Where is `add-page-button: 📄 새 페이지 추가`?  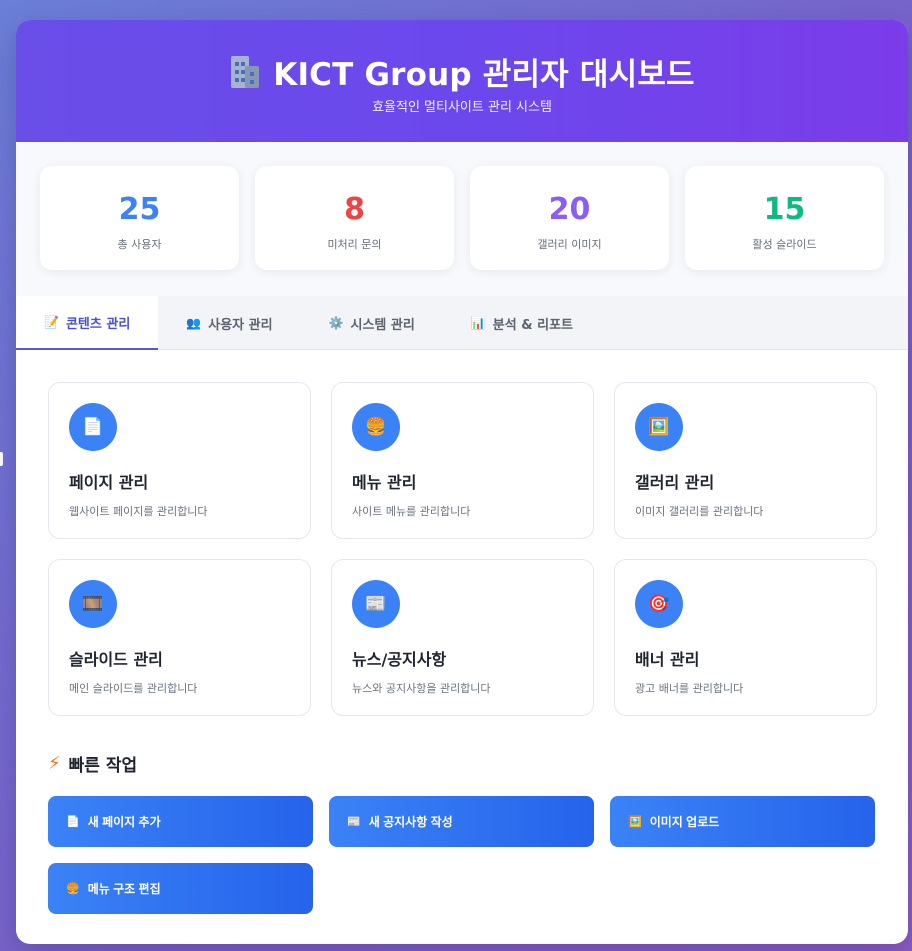
add-page-button: 📄 새 페이지 추가 is located at coordinates (180, 821).